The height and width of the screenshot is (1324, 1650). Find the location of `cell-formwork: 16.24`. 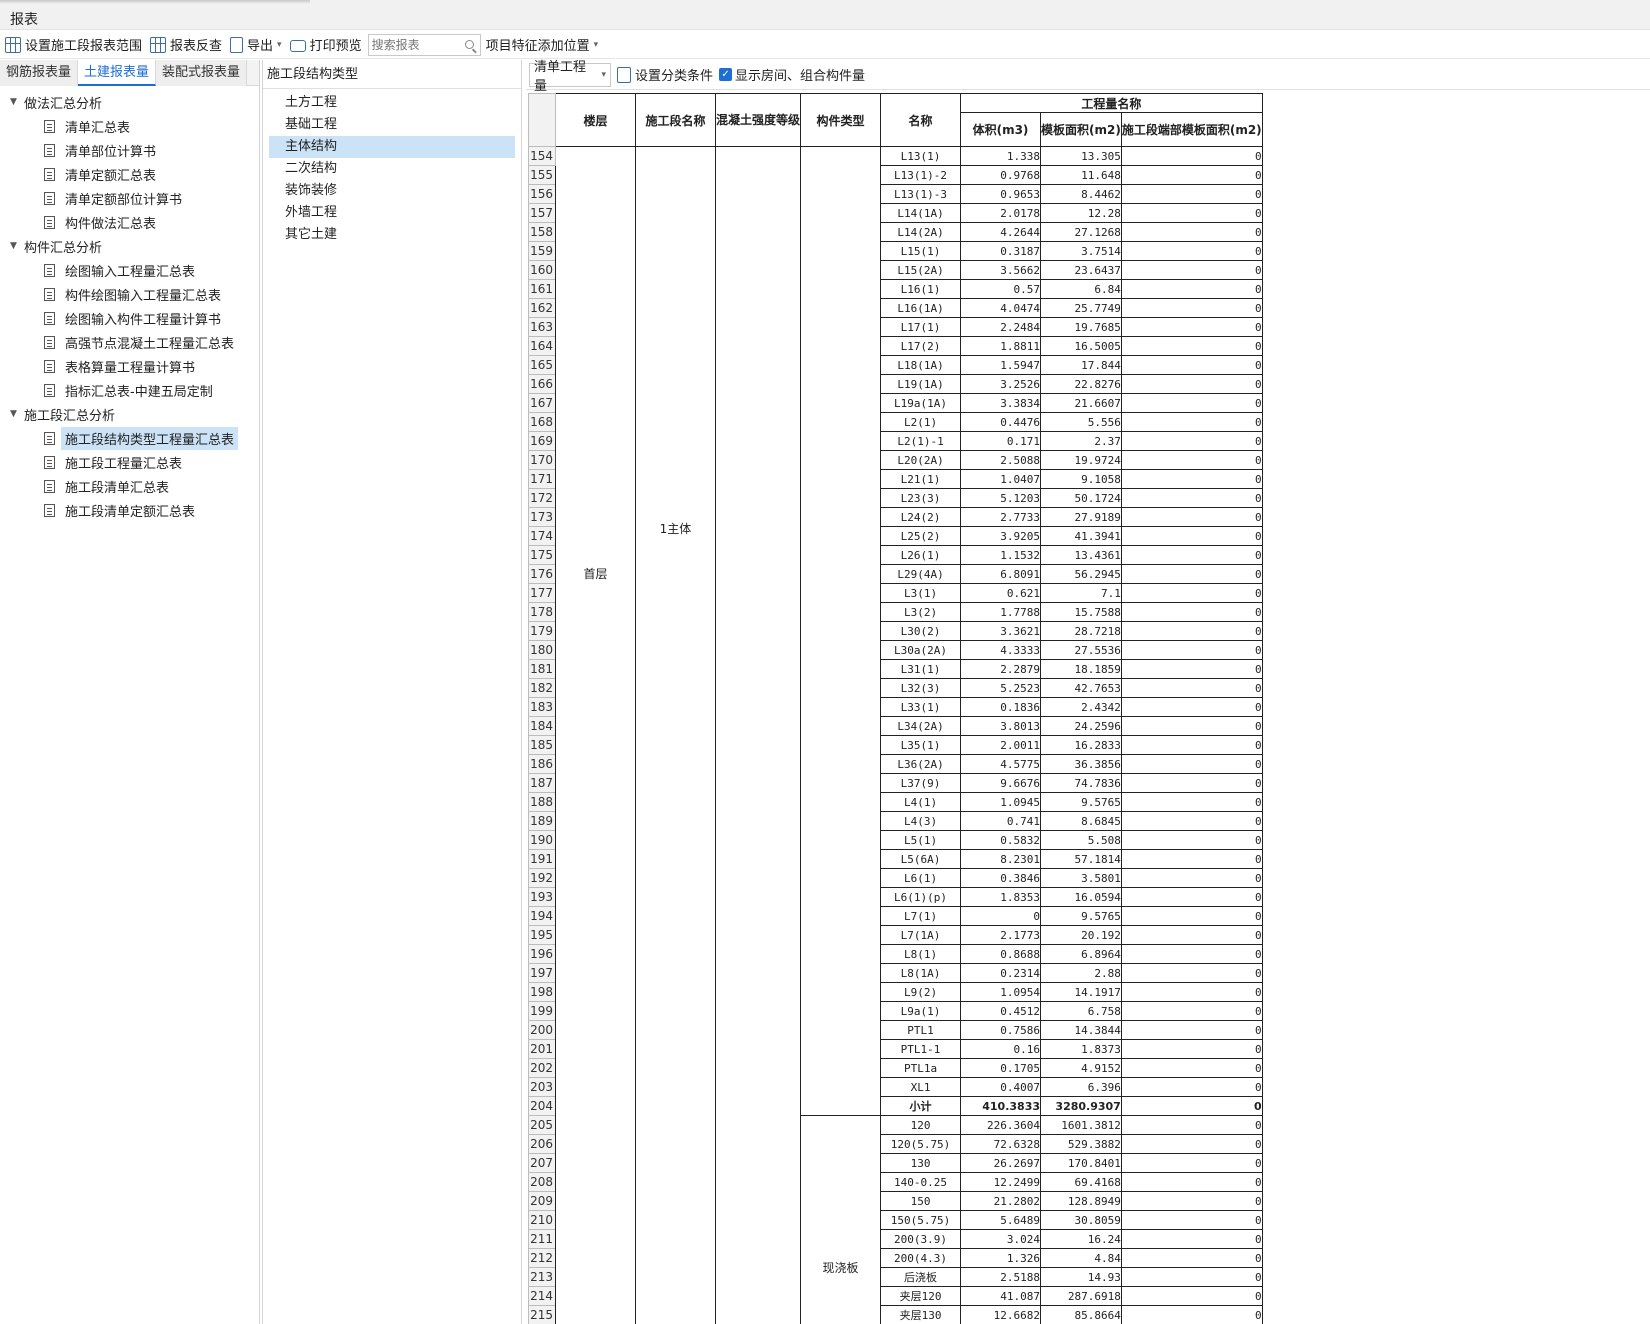

cell-formwork: 16.24 is located at coordinates (1081, 1239).